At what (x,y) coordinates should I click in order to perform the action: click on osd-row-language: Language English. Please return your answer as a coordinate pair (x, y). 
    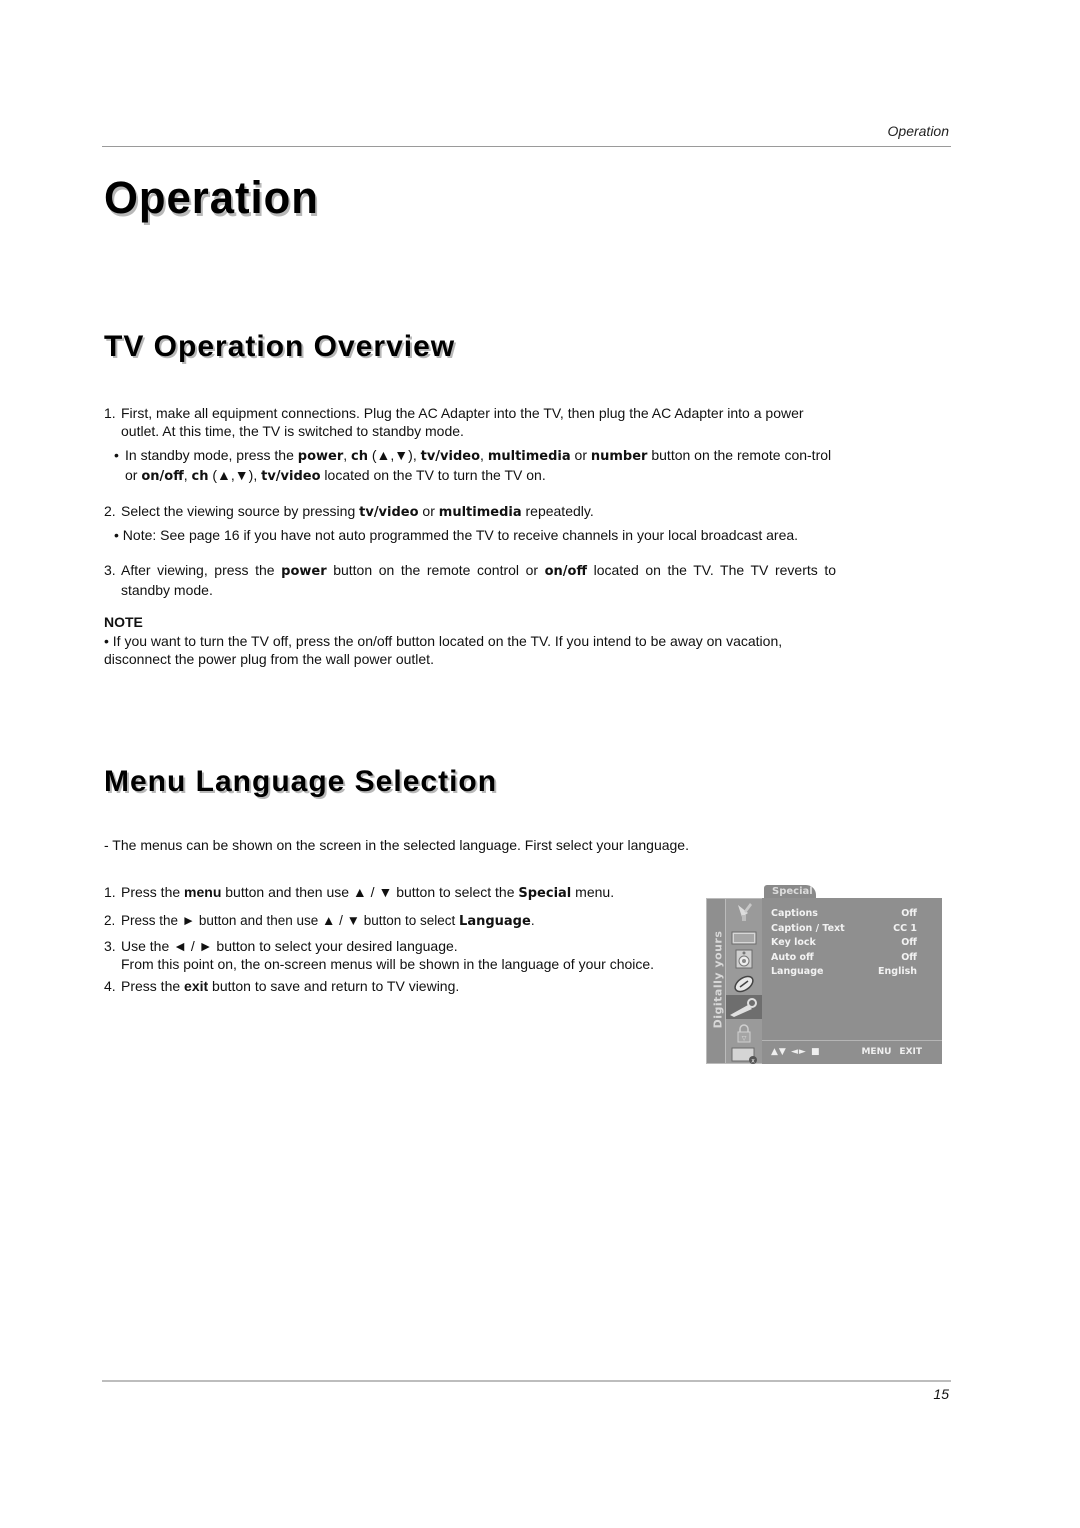
    Looking at the image, I should click on (844, 971).